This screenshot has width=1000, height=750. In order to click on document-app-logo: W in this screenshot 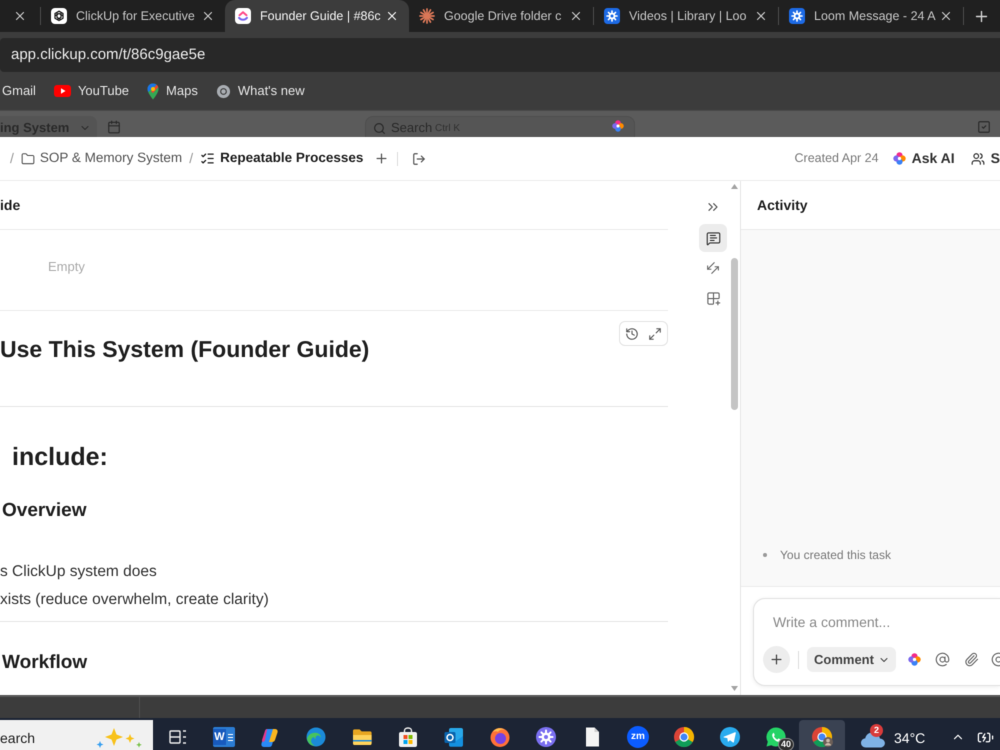, I will do `click(224, 737)`.